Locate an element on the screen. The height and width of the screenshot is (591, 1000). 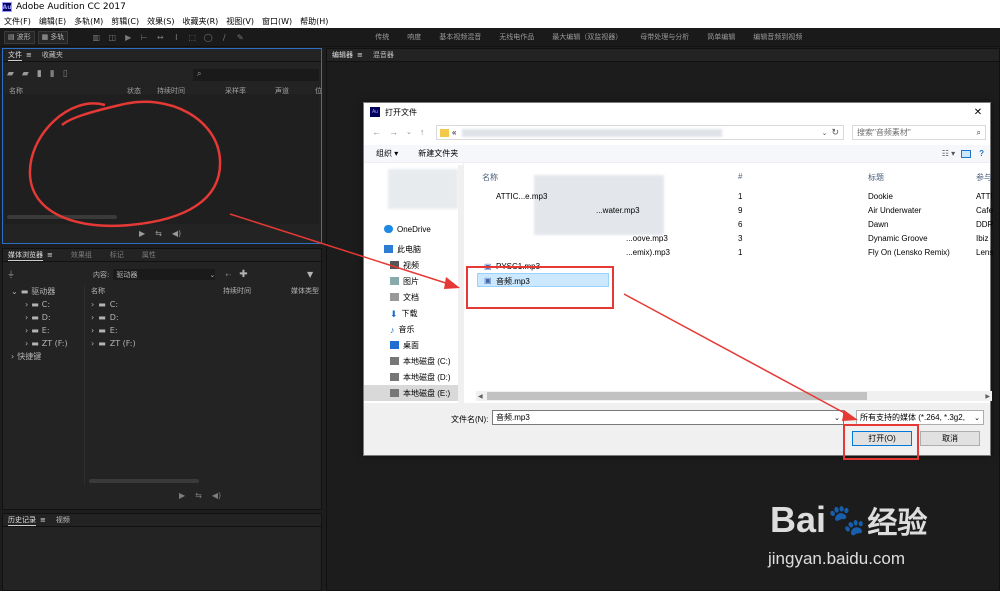
baidu-url: jingyan.baidu.com is located at coordinates (837, 558).